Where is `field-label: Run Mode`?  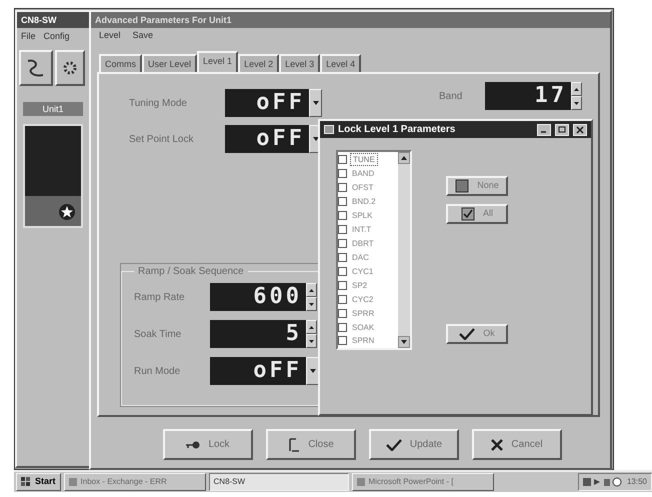
field-label: Run Mode is located at coordinates (158, 371).